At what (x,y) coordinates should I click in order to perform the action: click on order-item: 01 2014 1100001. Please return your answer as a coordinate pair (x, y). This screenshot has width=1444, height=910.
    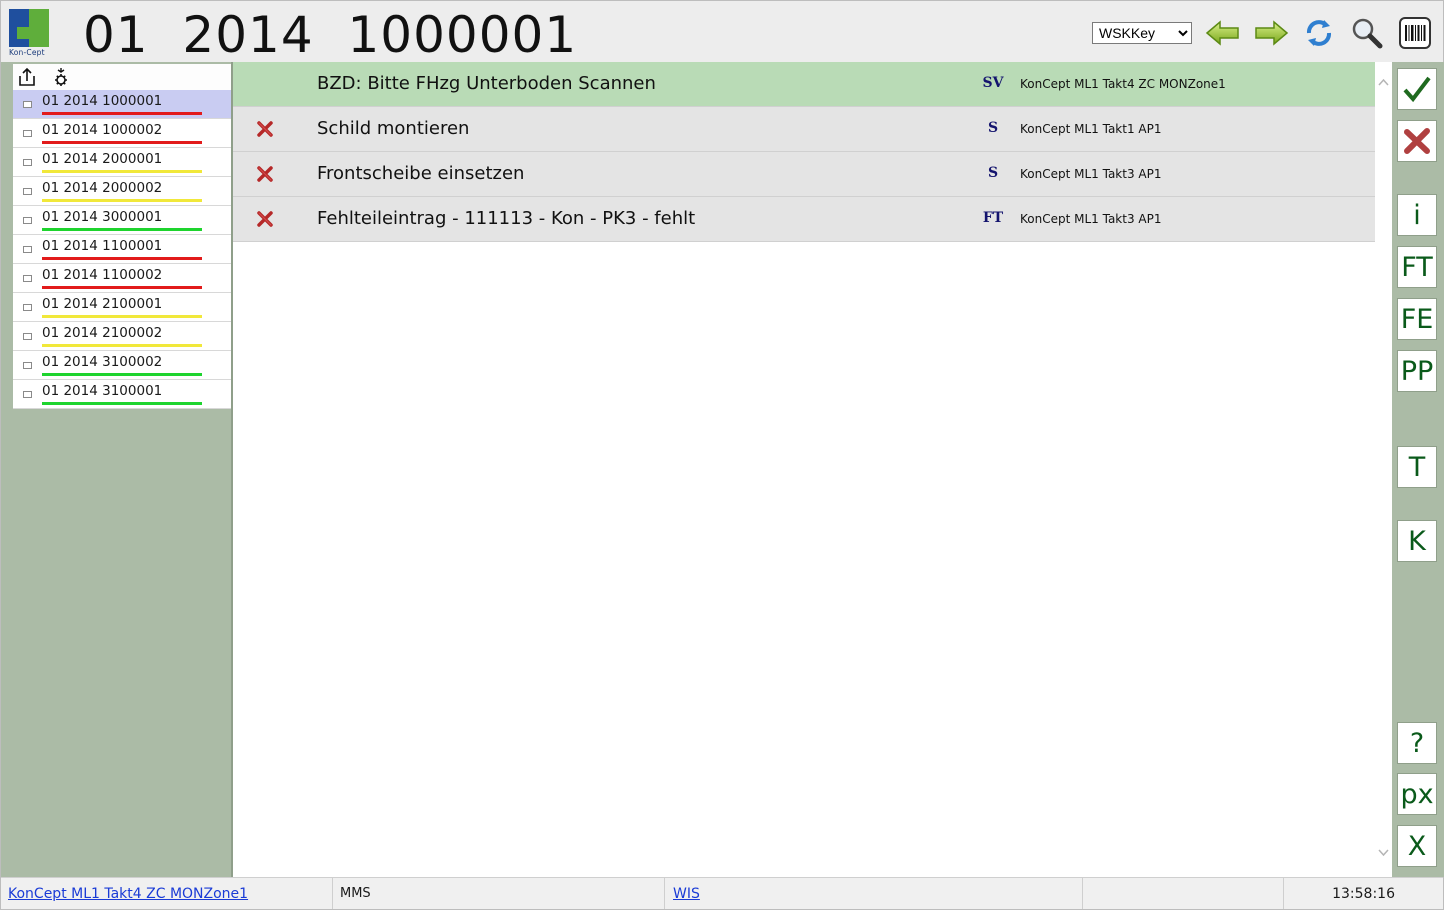
    Looking at the image, I should click on (122, 249).